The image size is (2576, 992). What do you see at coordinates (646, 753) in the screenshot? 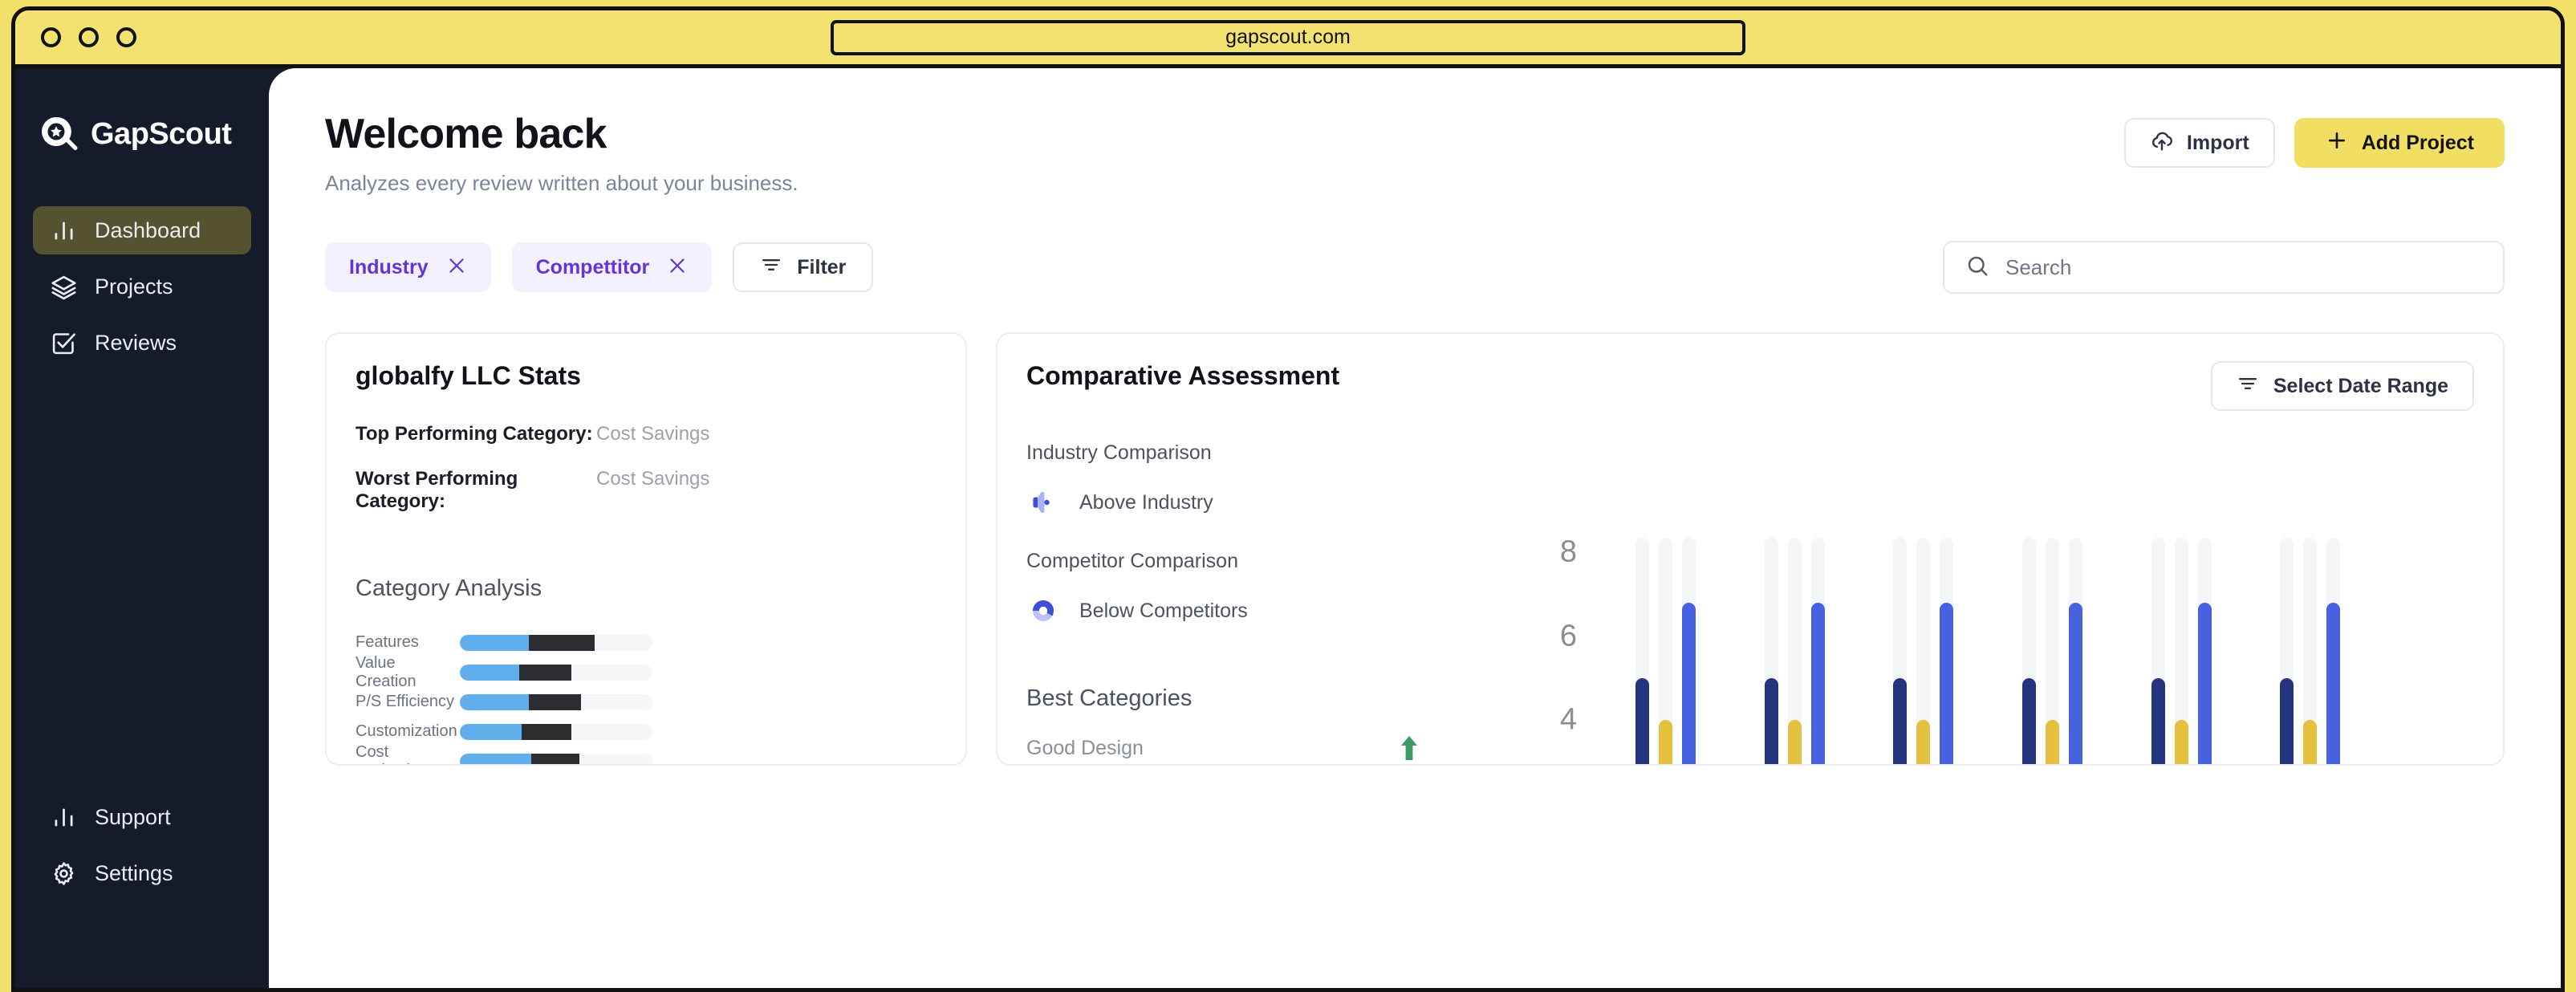
I see `category-row: Cost Reduction` at bounding box center [646, 753].